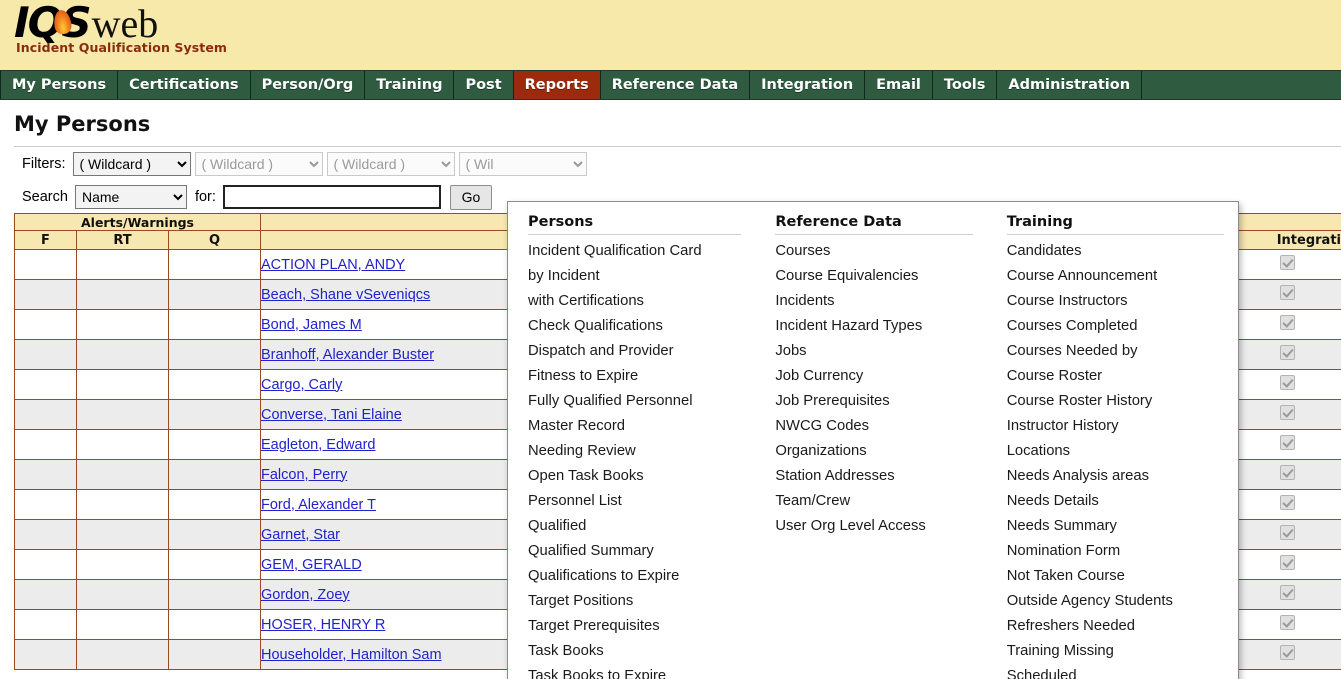 The image size is (1341, 679). Describe the element at coordinates (1115, 526) in the screenshot. I see `menu-item-needs-summary: Needs Summary` at that location.